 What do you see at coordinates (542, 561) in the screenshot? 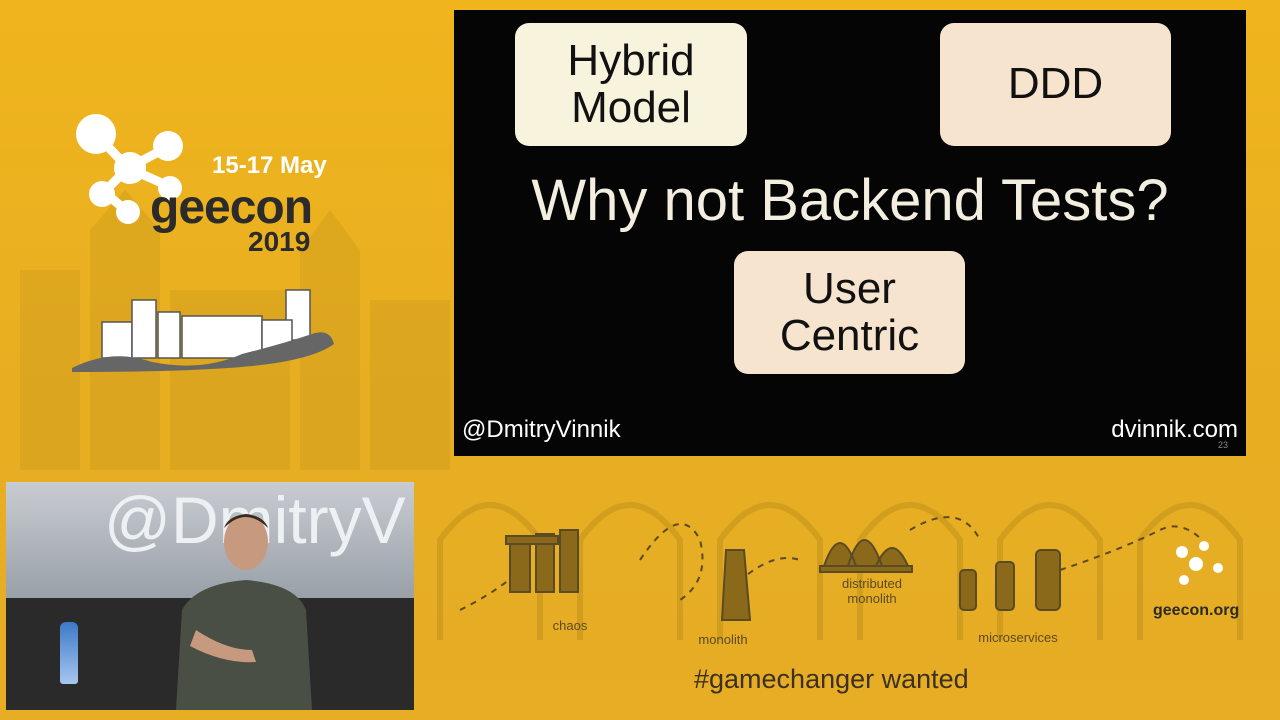
I see `stonehenge-icon` at bounding box center [542, 561].